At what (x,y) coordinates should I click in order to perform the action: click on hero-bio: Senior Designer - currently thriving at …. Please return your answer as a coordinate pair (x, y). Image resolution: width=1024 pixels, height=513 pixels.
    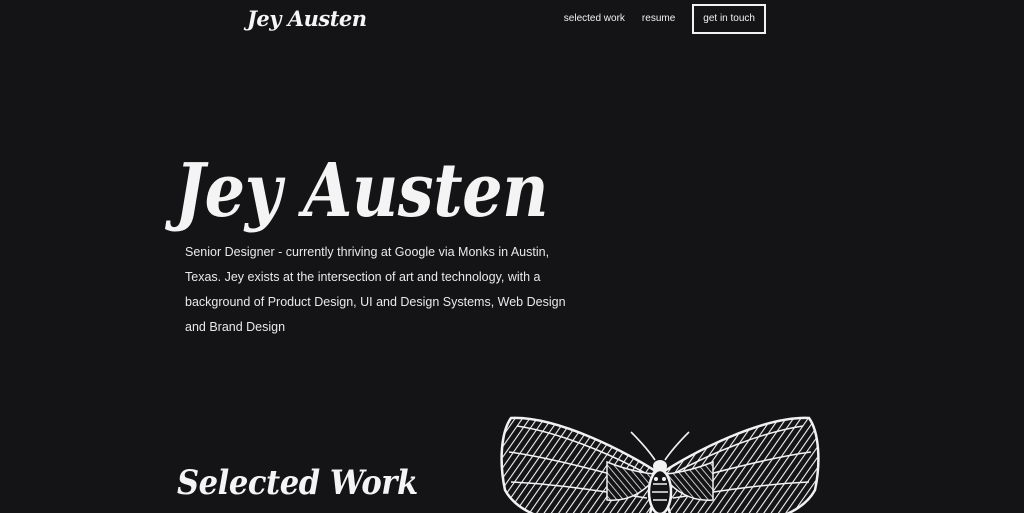
    Looking at the image, I should click on (375, 289).